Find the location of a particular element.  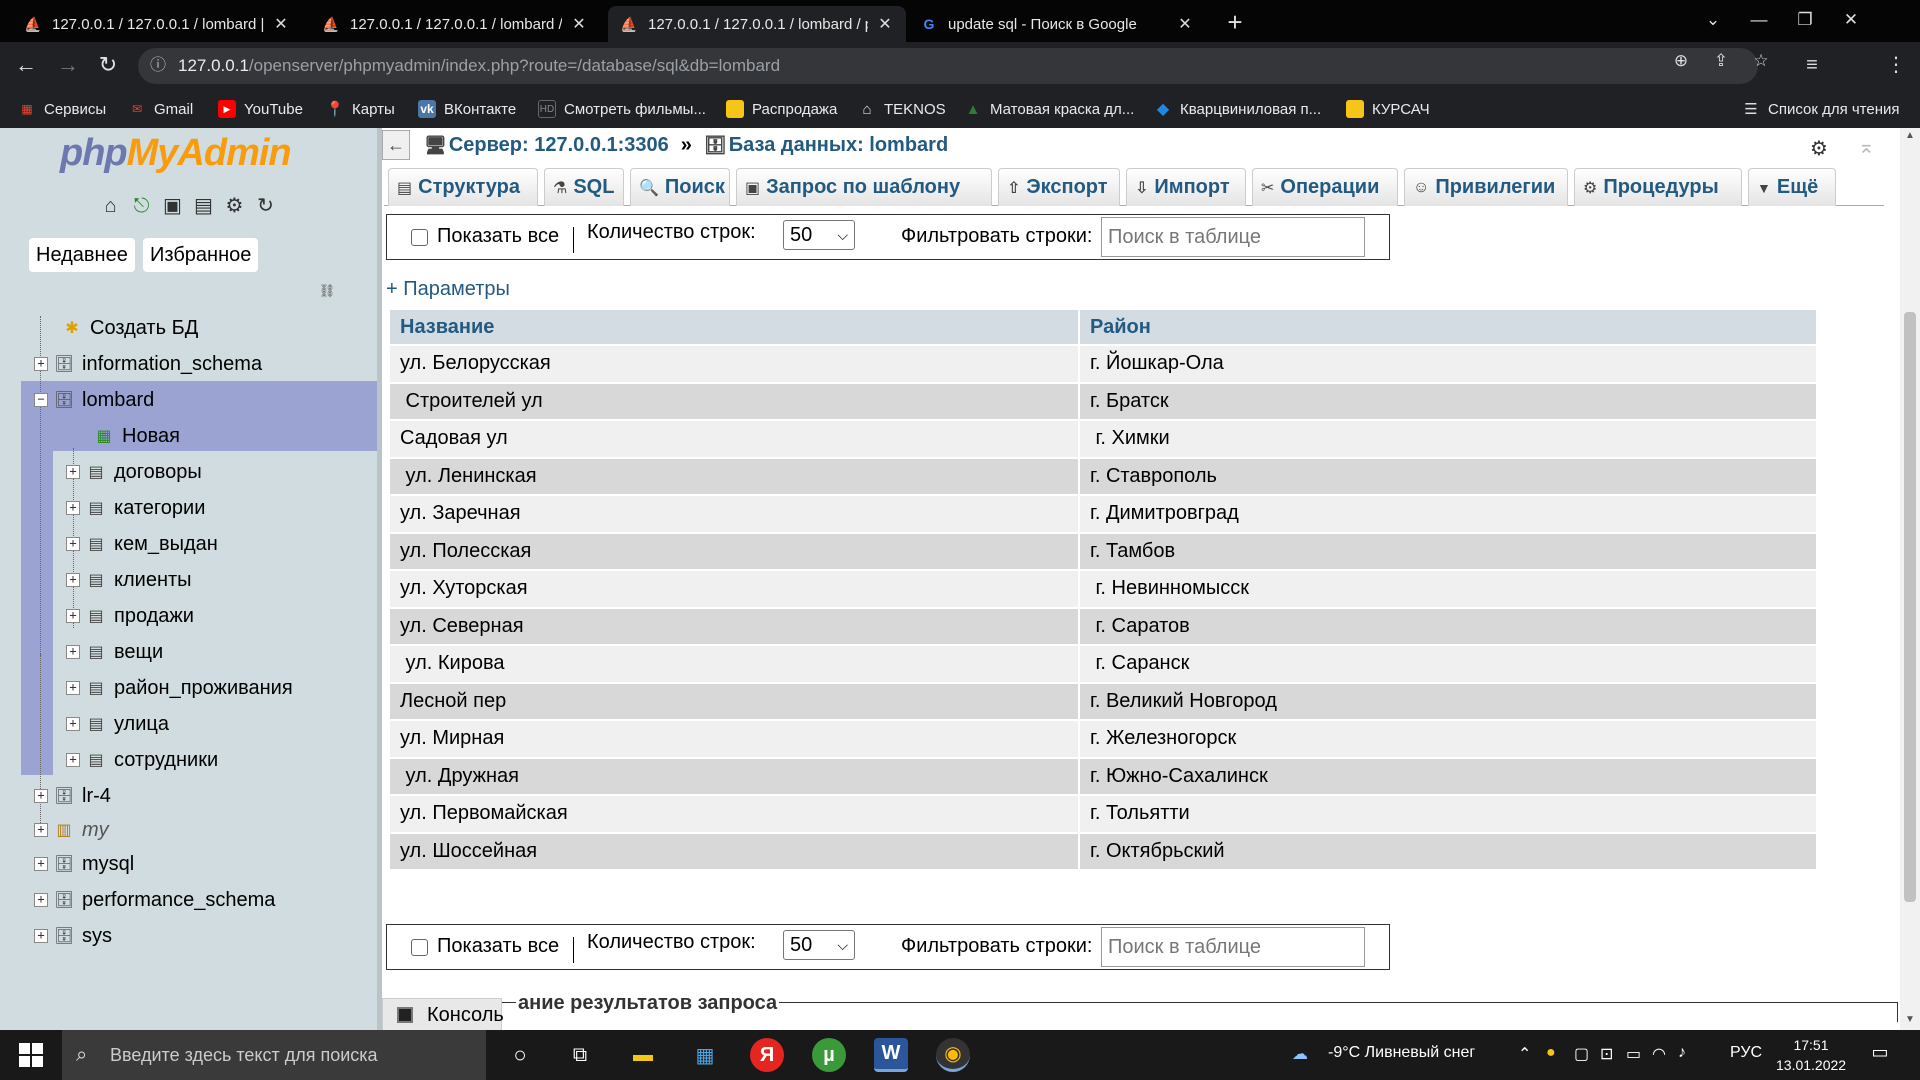

tree-db-information-schema: + 🗄 information_schema is located at coordinates (148, 364).